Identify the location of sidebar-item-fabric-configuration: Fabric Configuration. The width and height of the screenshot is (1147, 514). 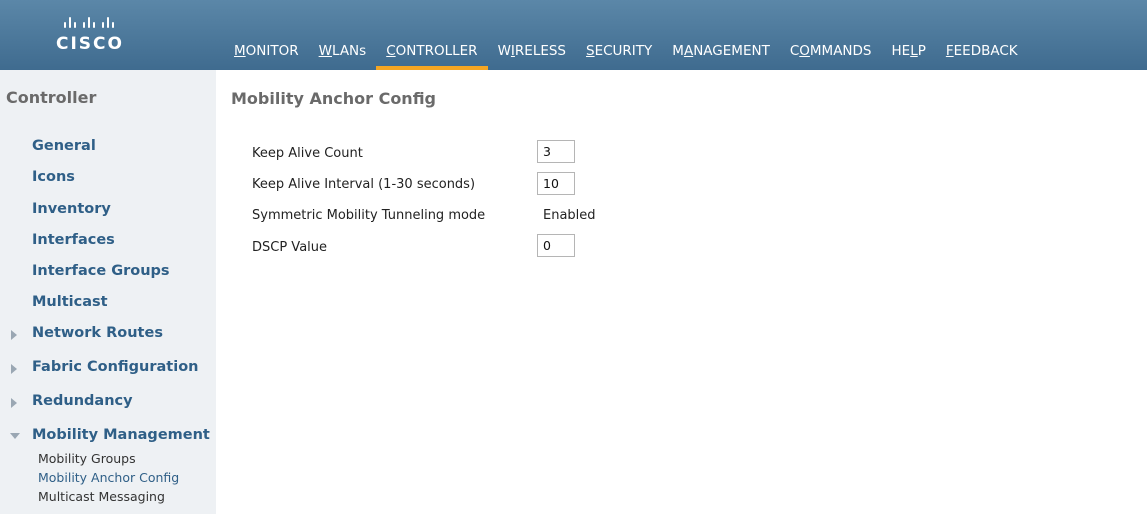
(115, 367).